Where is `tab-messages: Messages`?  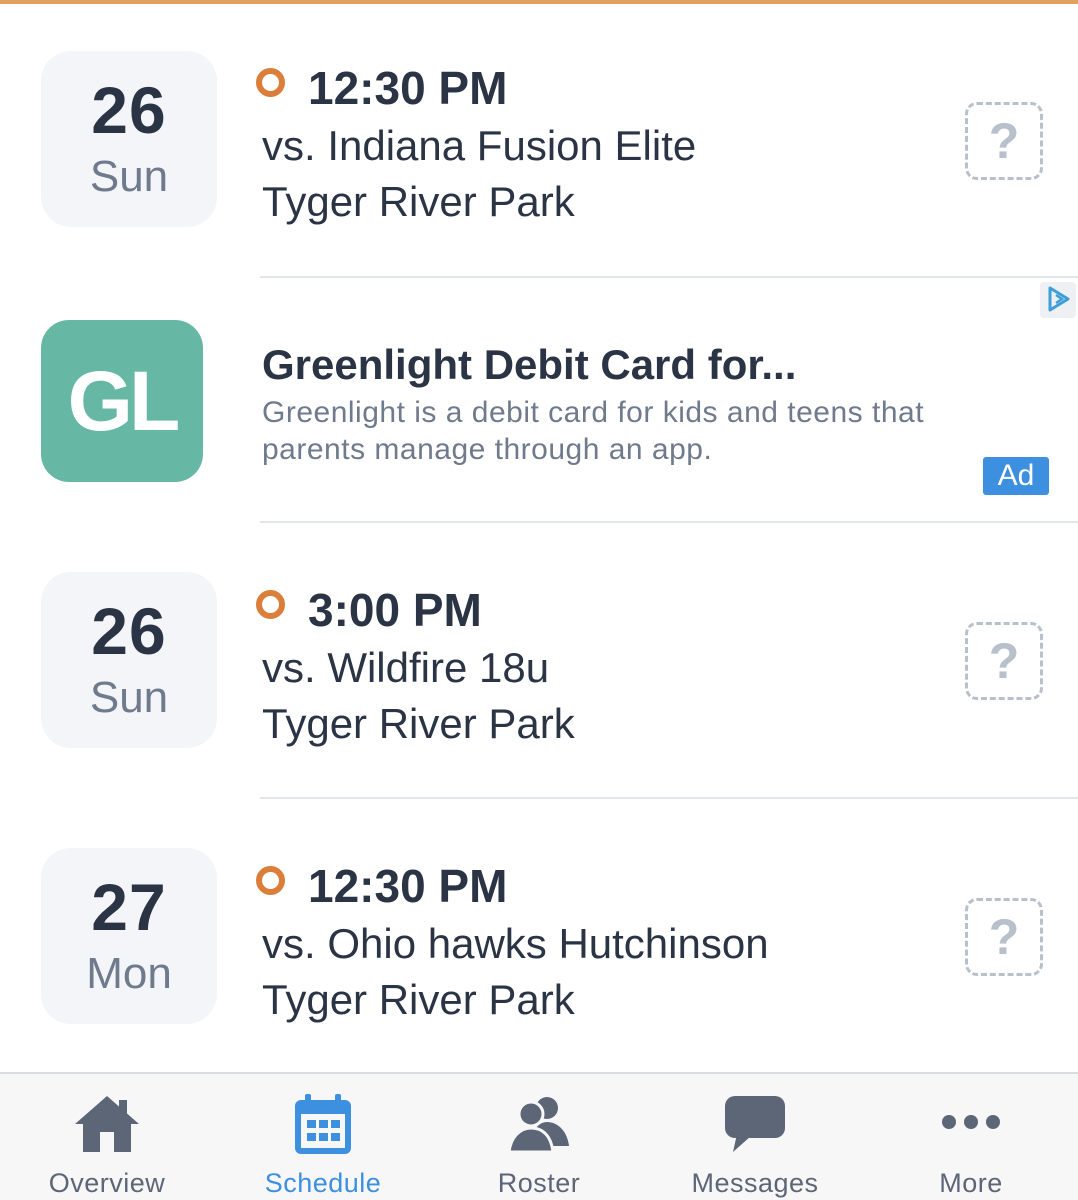 tab-messages: Messages is located at coordinates (755, 1137).